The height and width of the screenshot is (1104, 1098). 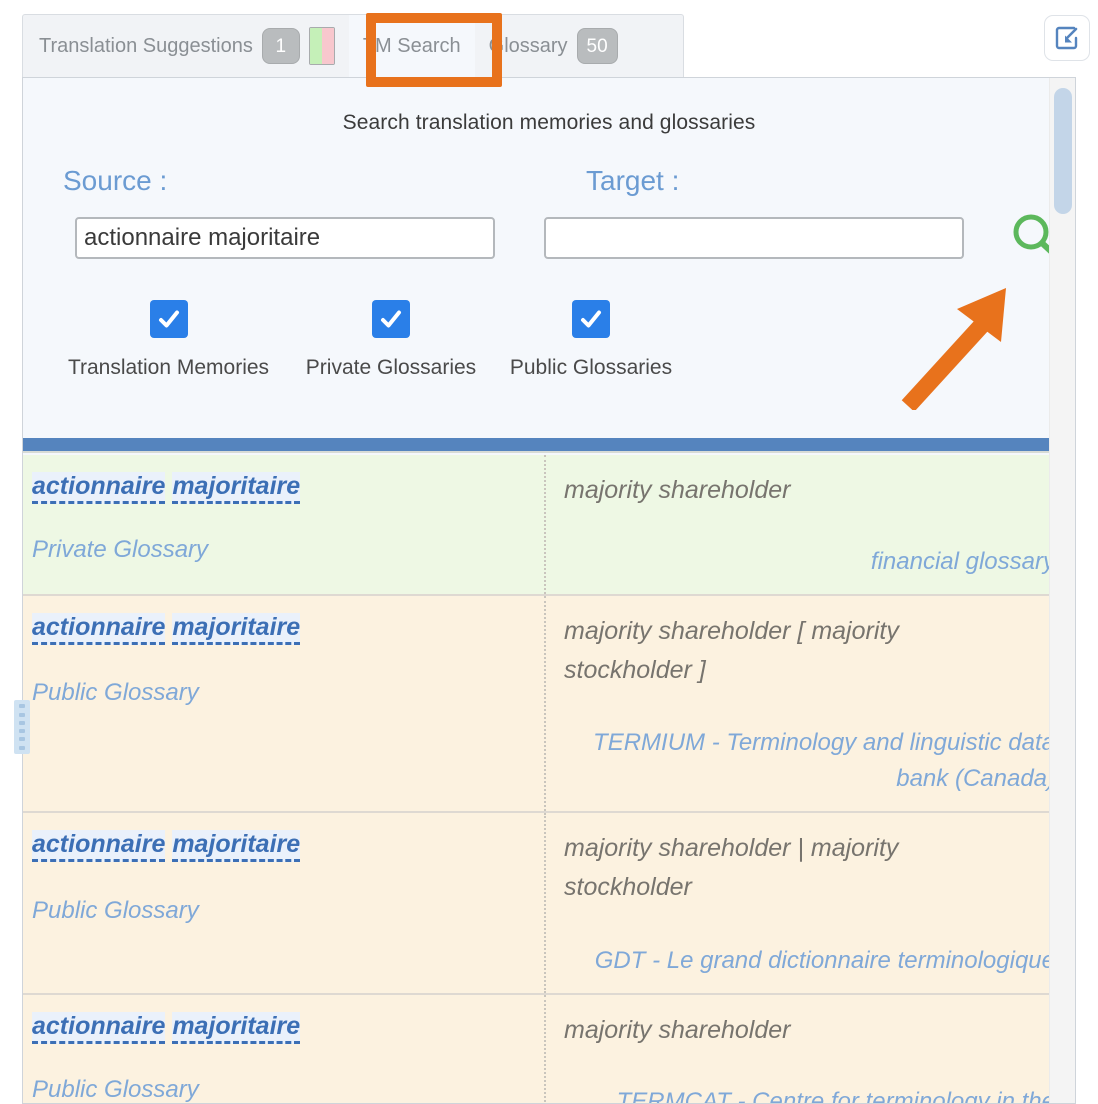 I want to click on tab-glossary: Glossary 50, so click(x=553, y=46).